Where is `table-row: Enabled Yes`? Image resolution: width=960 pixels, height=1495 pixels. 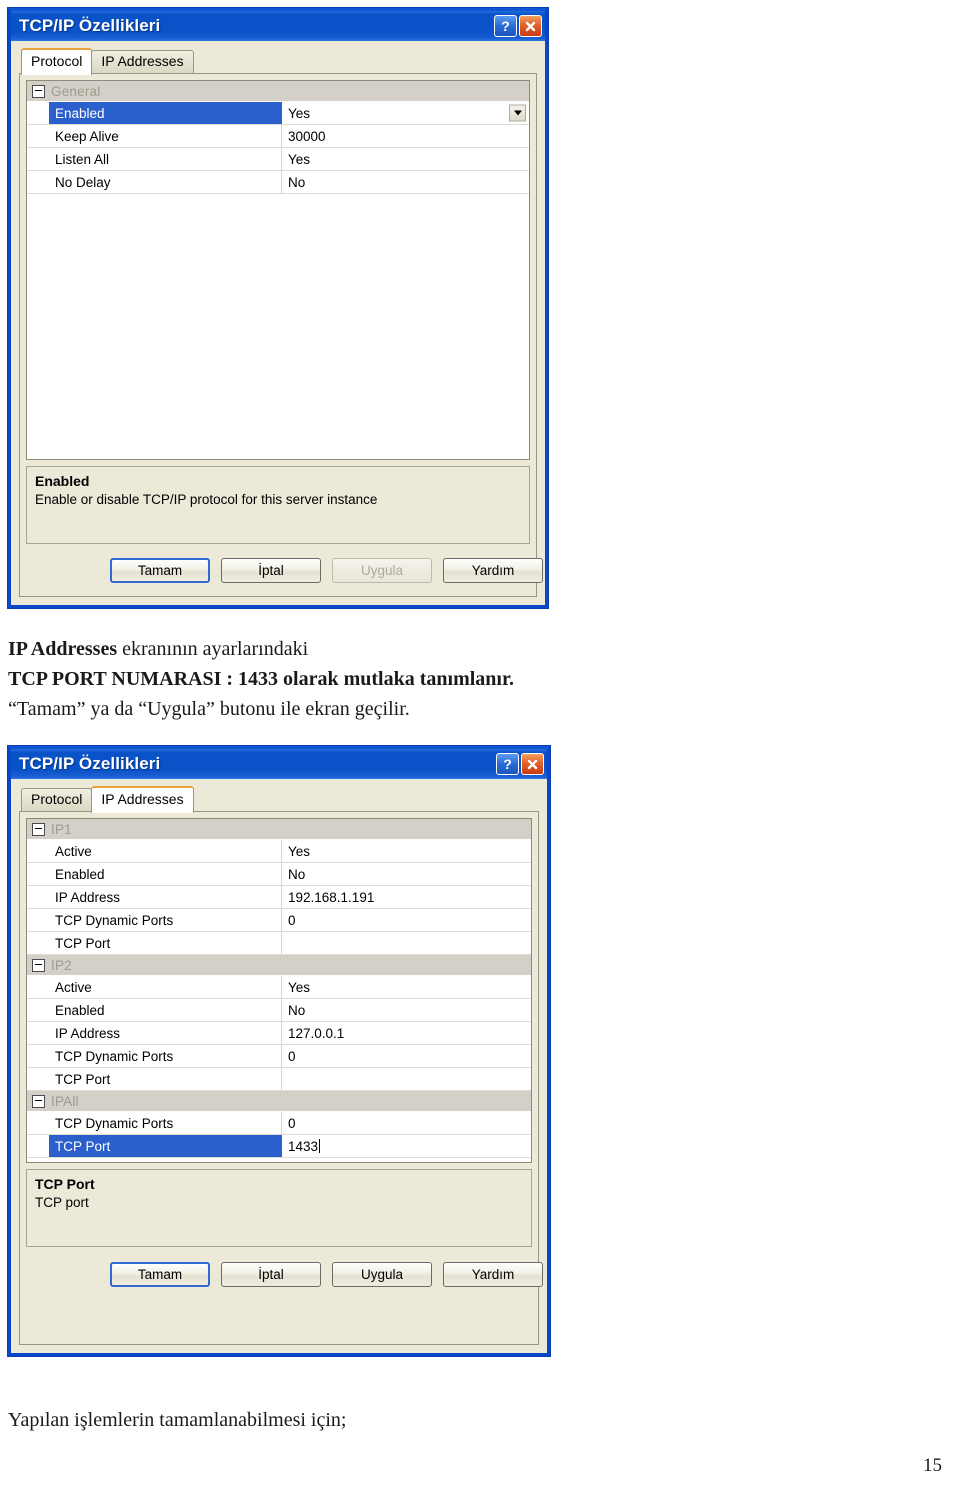 table-row: Enabled Yes is located at coordinates (278, 113).